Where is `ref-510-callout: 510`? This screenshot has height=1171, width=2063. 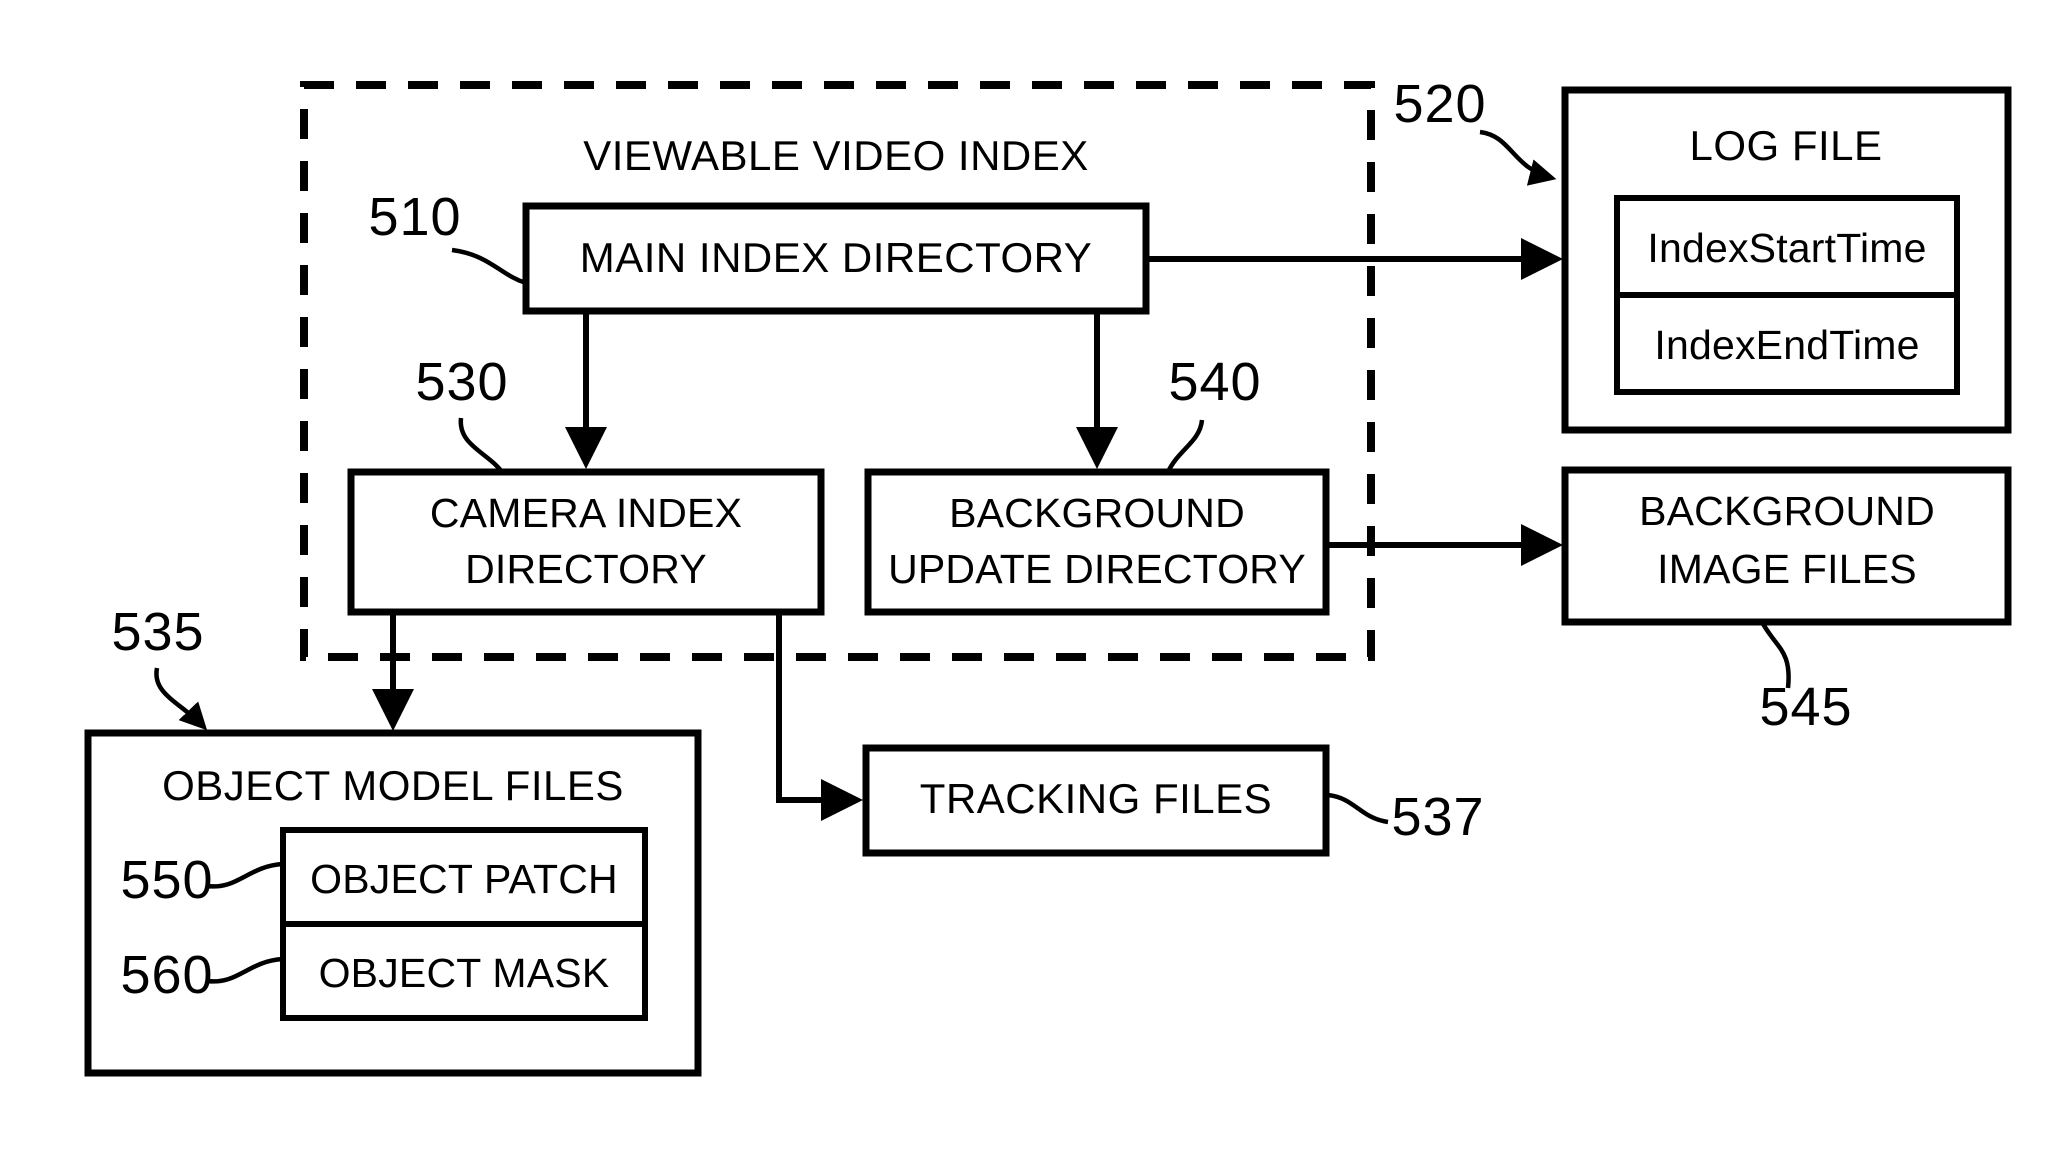 ref-510-callout: 510 is located at coordinates (447, 236).